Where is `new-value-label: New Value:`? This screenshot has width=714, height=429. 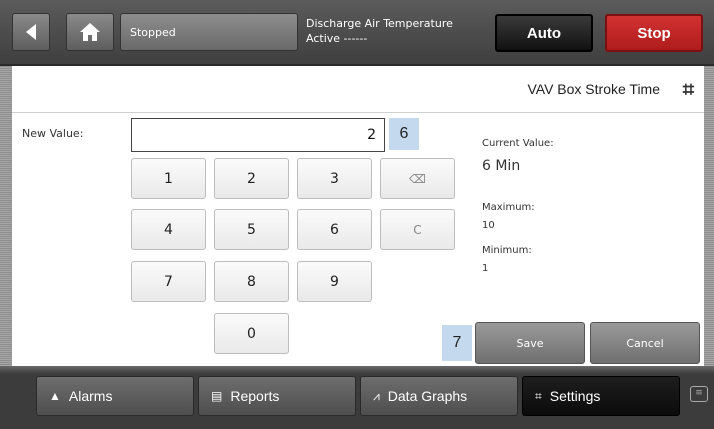
new-value-label: New Value: is located at coordinates (53, 133).